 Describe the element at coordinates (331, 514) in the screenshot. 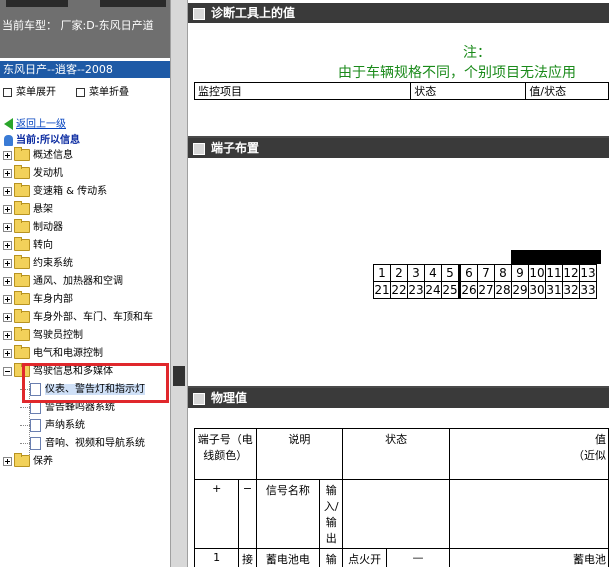

I see `header-io: 输入/输出` at that location.